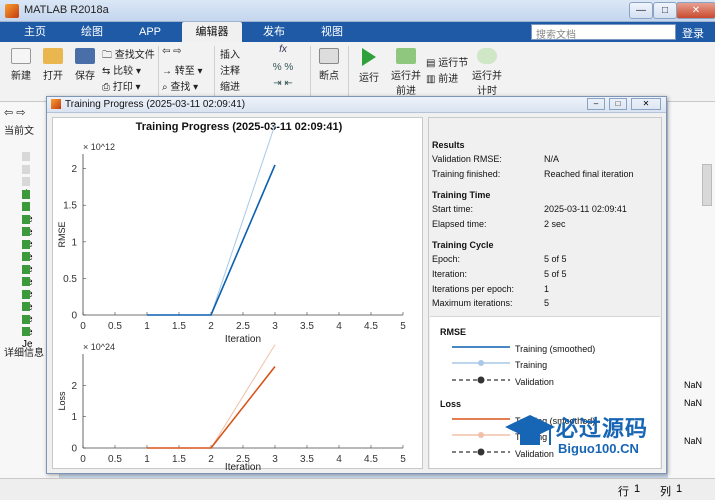 Image resolution: width=715 pixels, height=500 pixels. Describe the element at coordinates (618, 104) in the screenshot. I see `dialog-maximize-button: □` at that location.